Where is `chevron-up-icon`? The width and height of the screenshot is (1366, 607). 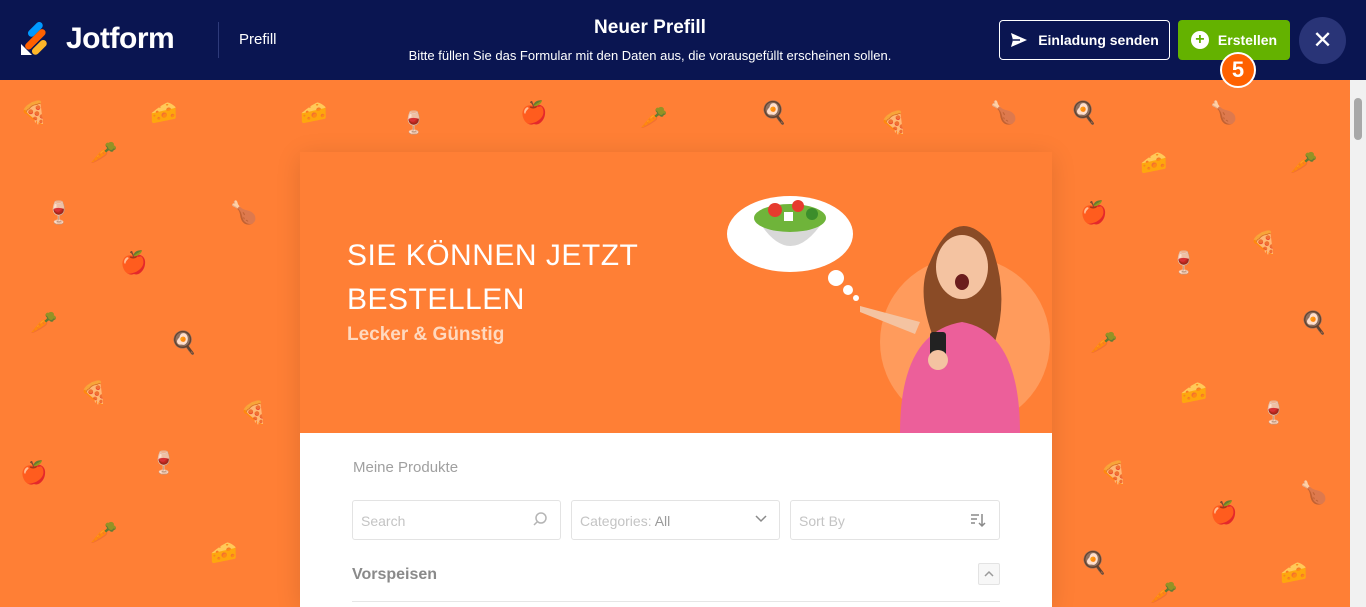 chevron-up-icon is located at coordinates (989, 573).